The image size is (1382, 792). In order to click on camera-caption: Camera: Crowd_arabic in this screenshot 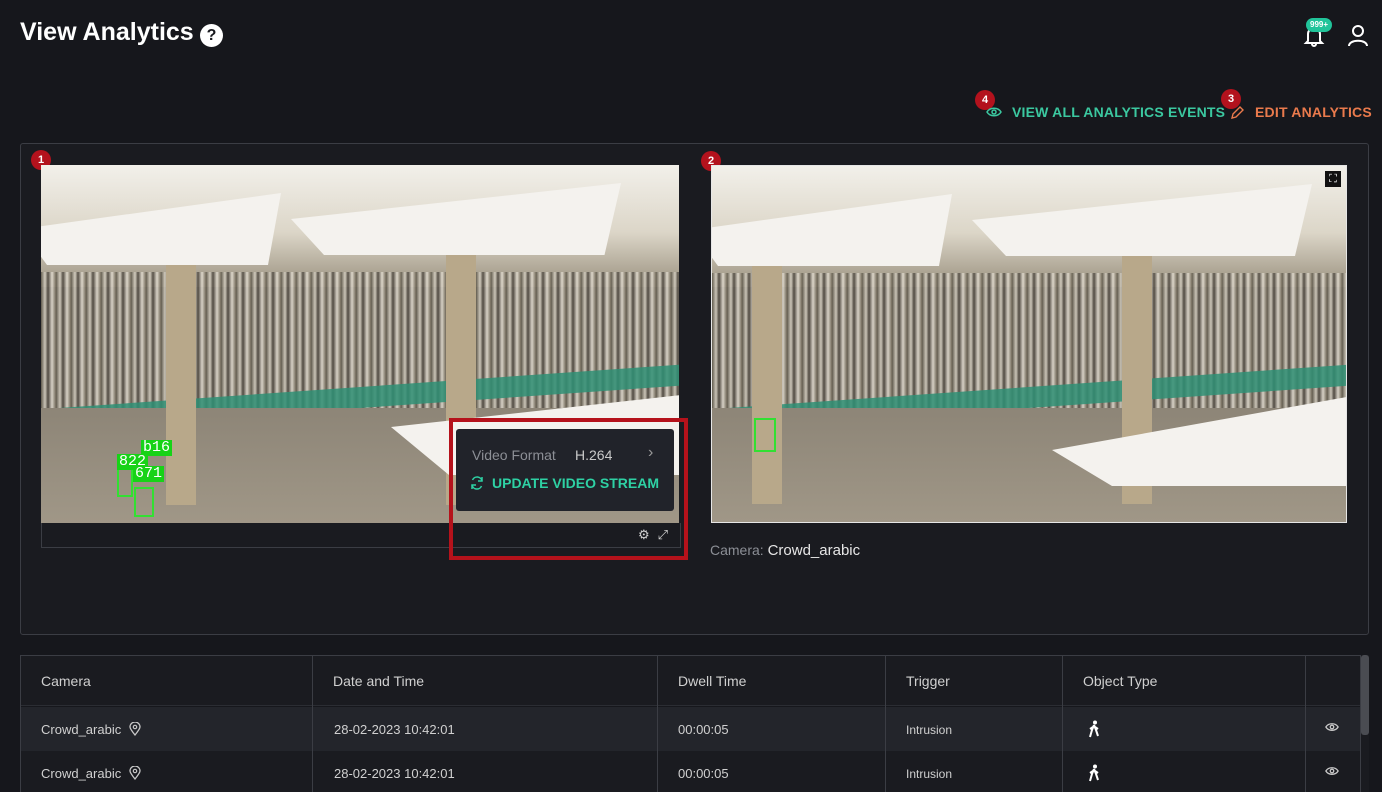, I will do `click(785, 550)`.